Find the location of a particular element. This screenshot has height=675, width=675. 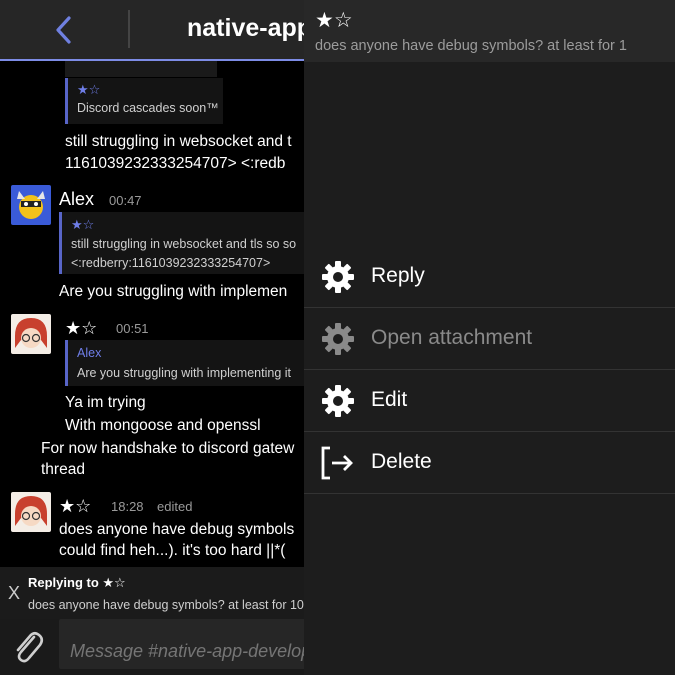

quote-text: <:redberry:1161039232333254707> is located at coordinates (171, 263).